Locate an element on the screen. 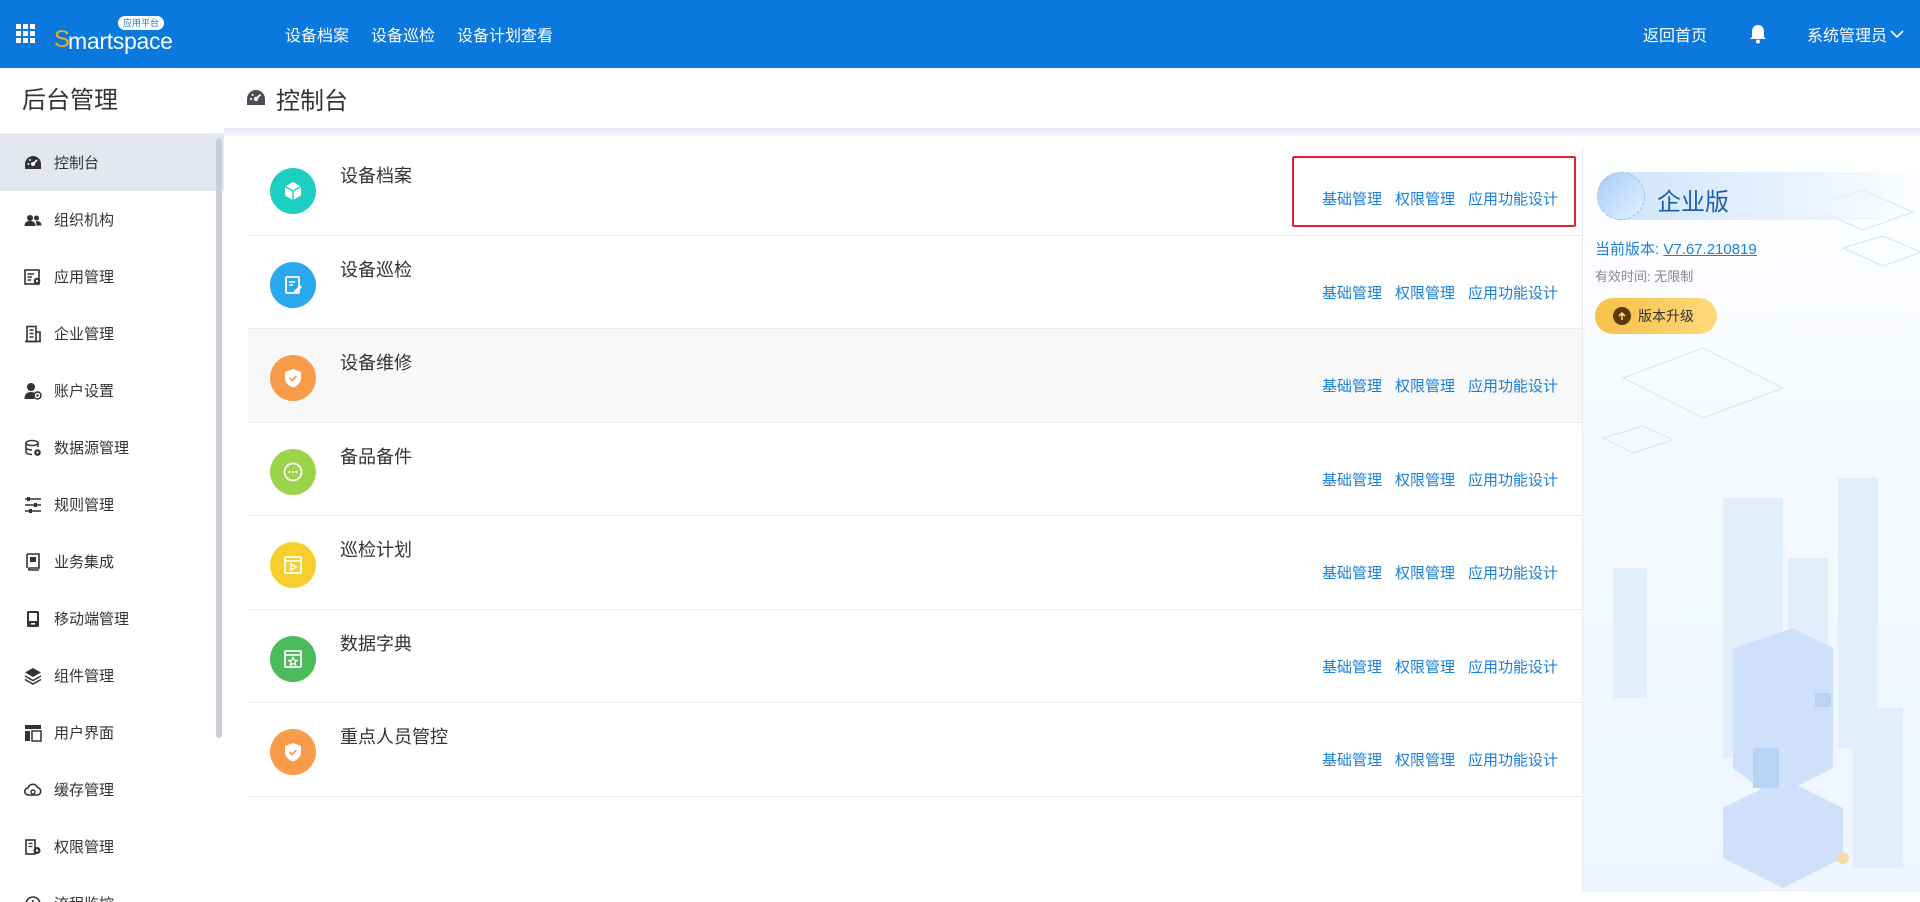 The image size is (1920, 902). sidebar-item-enterprise: 企业管理 is located at coordinates (112, 333).